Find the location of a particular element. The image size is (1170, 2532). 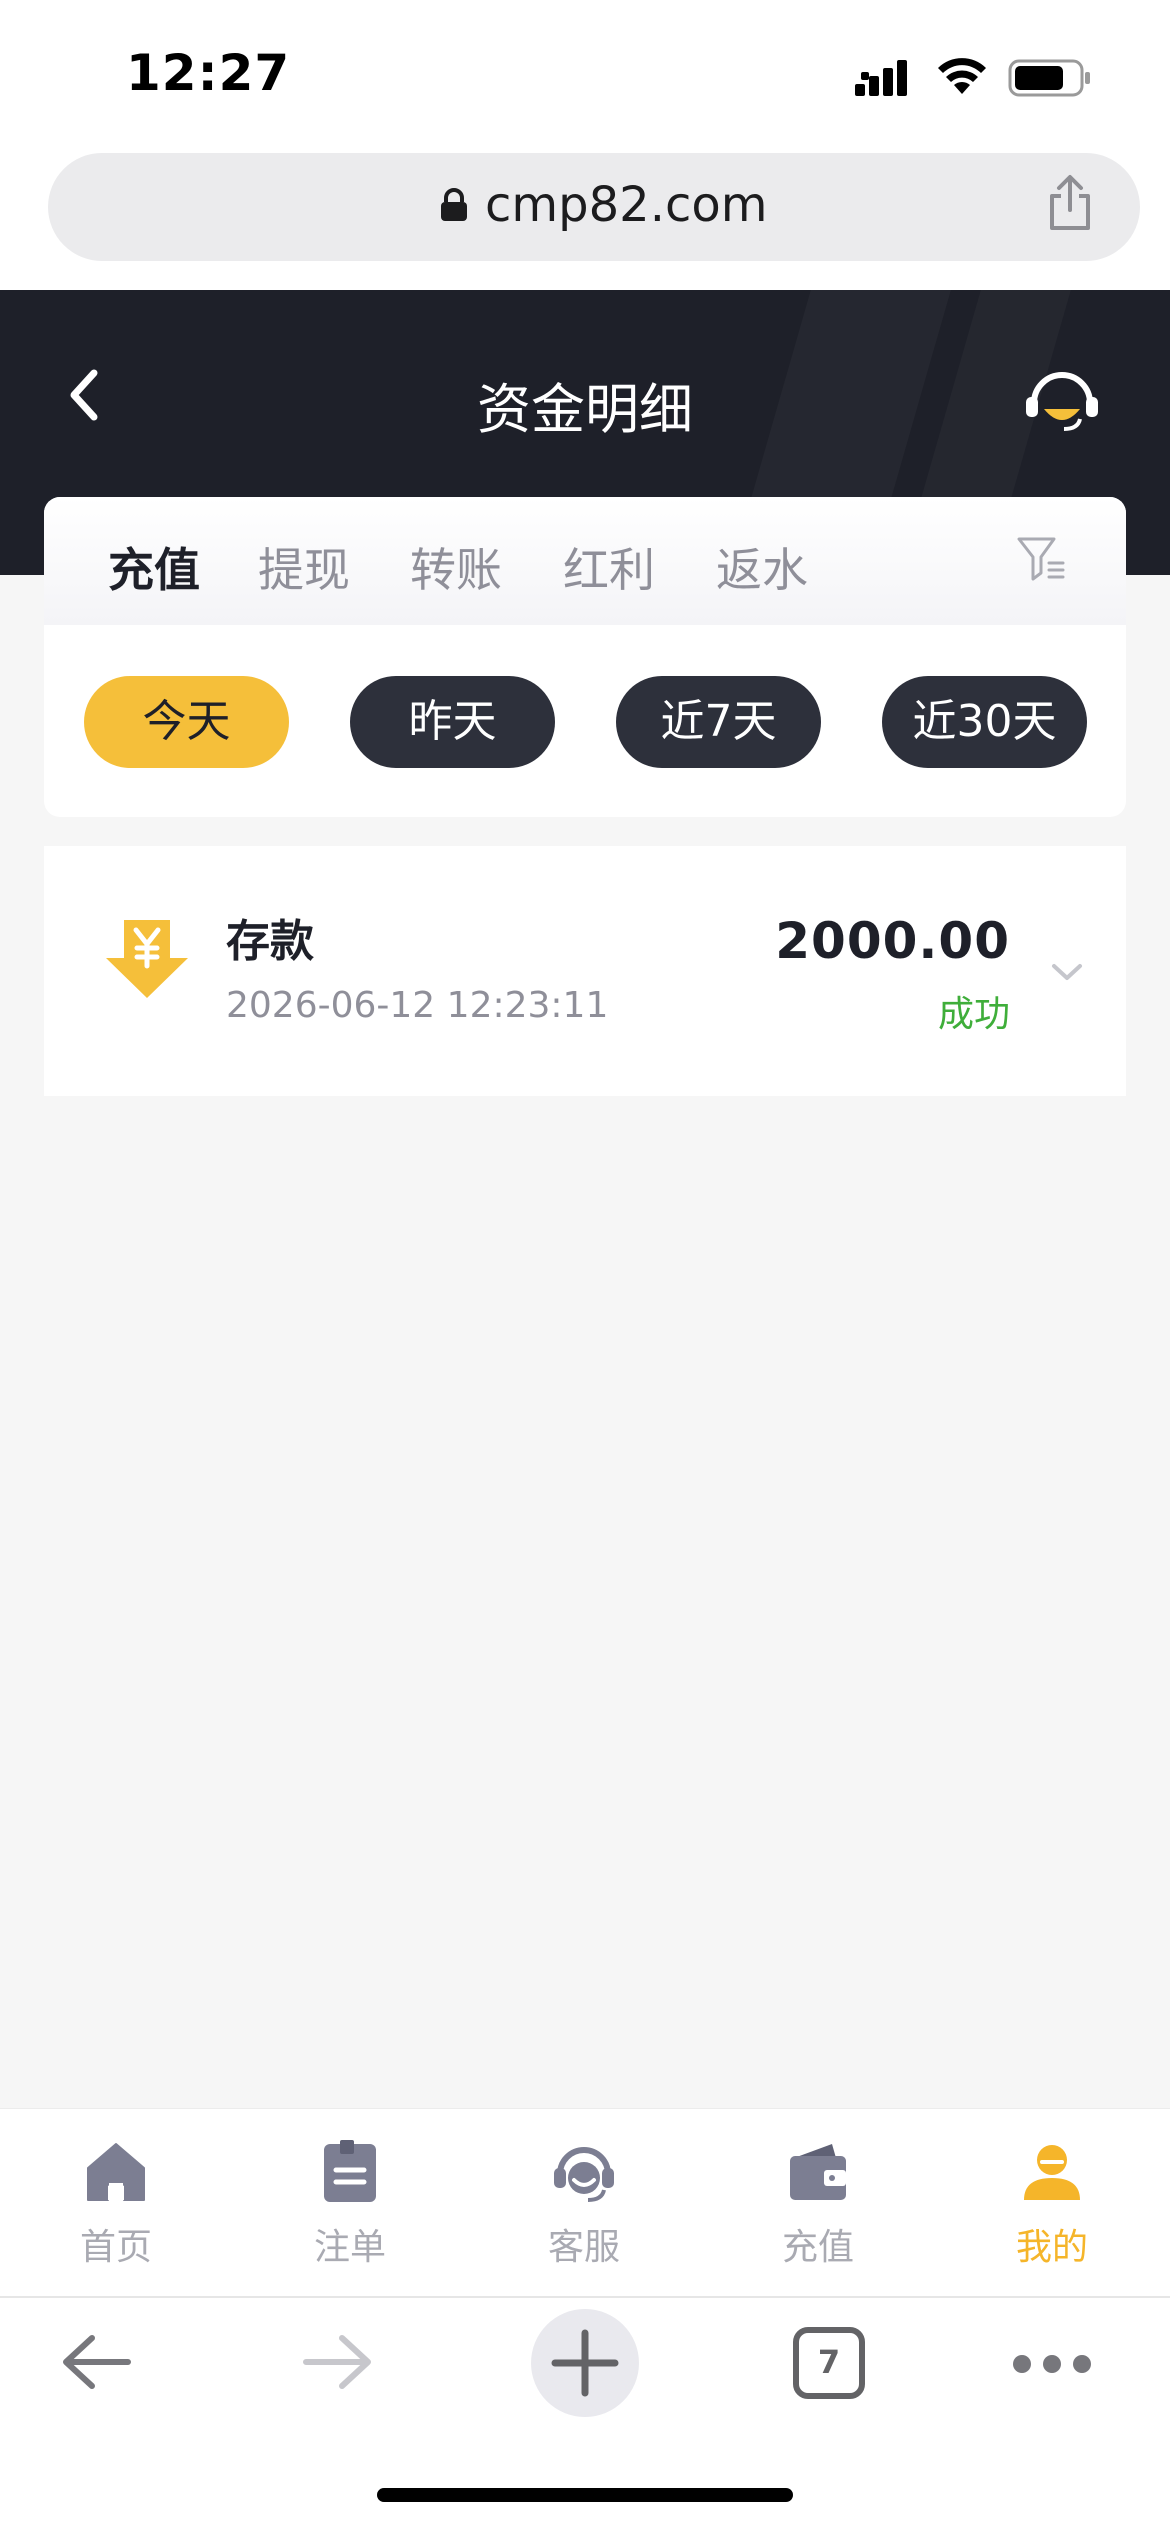

nav-home-label: 首页 is located at coordinates (115, 2247).